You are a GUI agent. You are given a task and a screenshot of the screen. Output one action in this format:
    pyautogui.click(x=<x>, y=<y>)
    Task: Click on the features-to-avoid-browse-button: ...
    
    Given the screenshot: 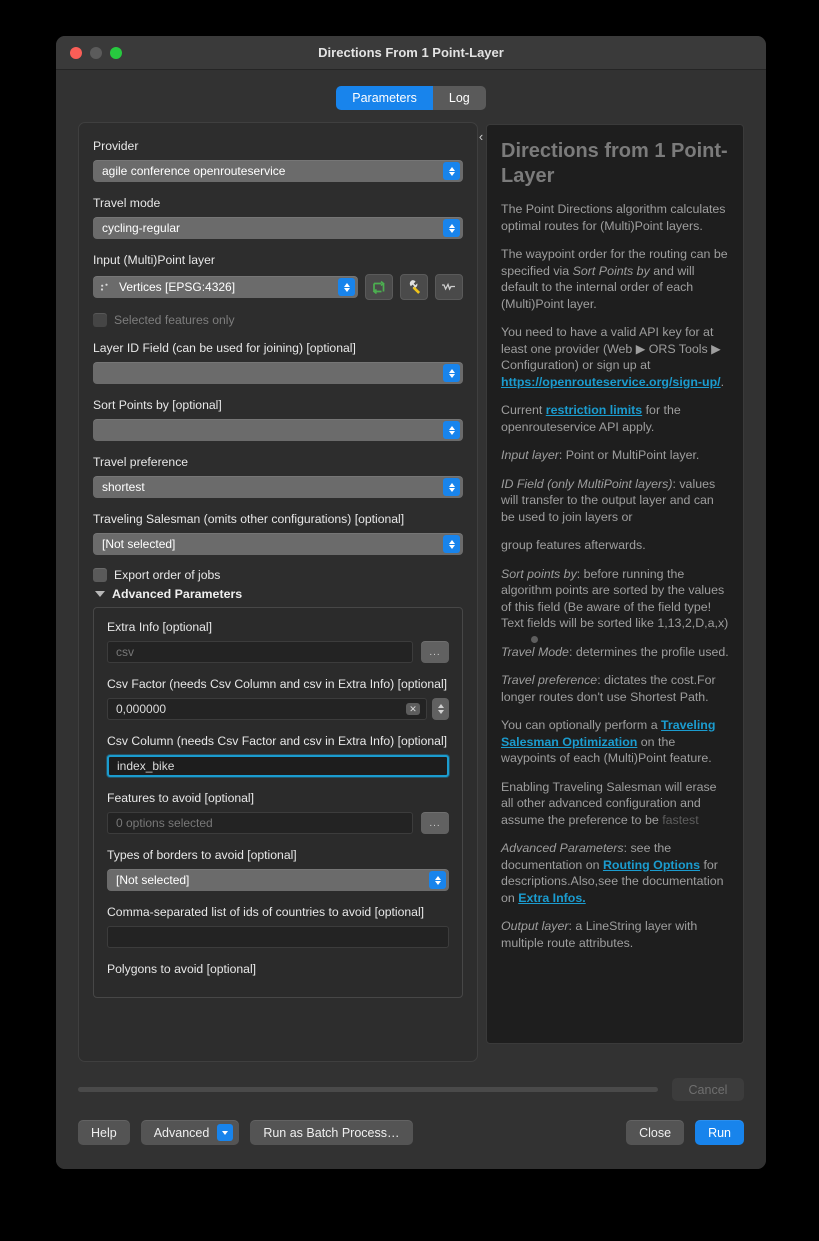 What is the action you would take?
    pyautogui.click(x=435, y=823)
    